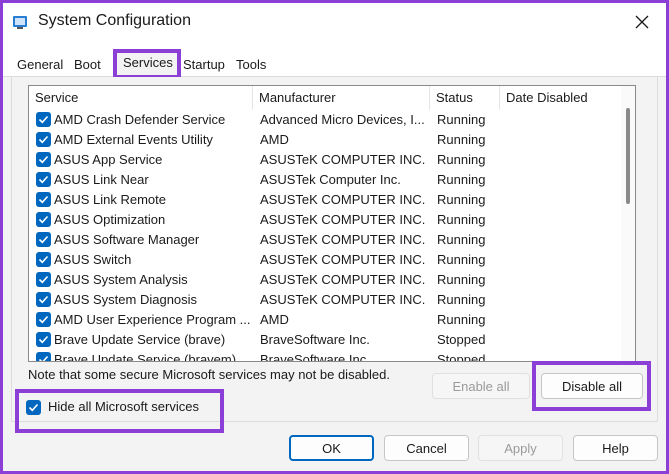  Describe the element at coordinates (642, 22) in the screenshot. I see `close-icon` at that location.